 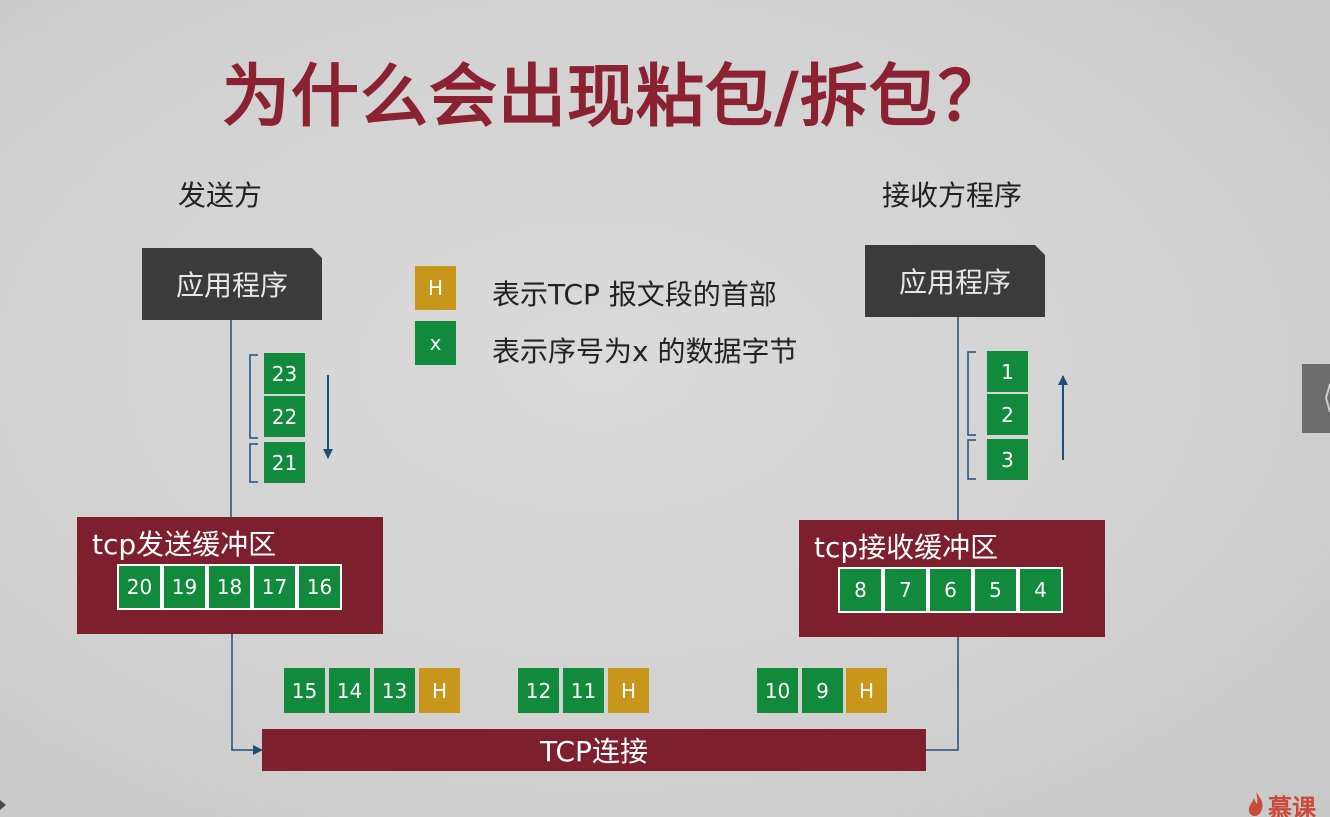 I want to click on receiver-buffer: tcp接收缓冲区 8 7 6 5 4, so click(x=952, y=578).